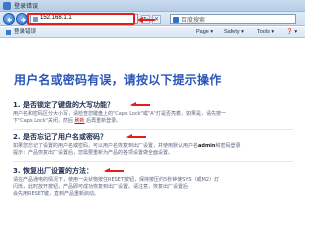  What do you see at coordinates (53, 171) in the screenshot?
I see `section-title-factory-reset: 3. 恢复出厂设置的方法：` at bounding box center [53, 171].